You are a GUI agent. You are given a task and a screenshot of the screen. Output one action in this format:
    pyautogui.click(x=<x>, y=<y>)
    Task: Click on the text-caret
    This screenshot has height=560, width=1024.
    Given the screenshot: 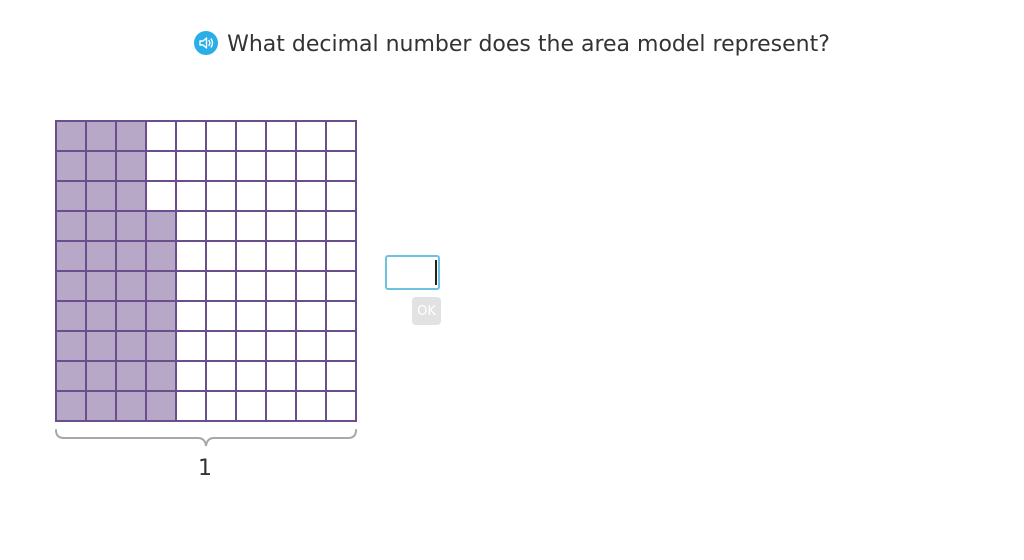 What is the action you would take?
    pyautogui.click(x=436, y=272)
    